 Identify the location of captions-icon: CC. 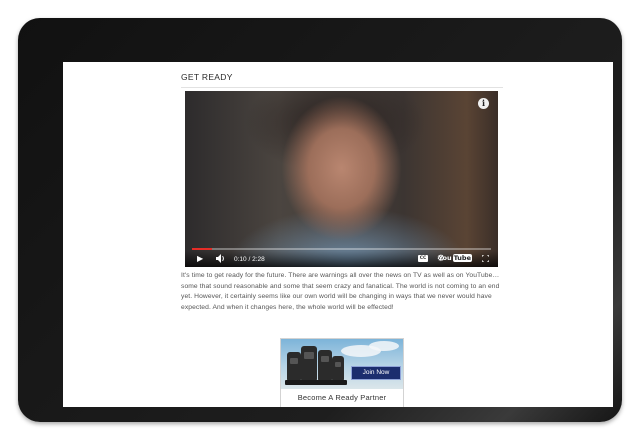
(423, 258).